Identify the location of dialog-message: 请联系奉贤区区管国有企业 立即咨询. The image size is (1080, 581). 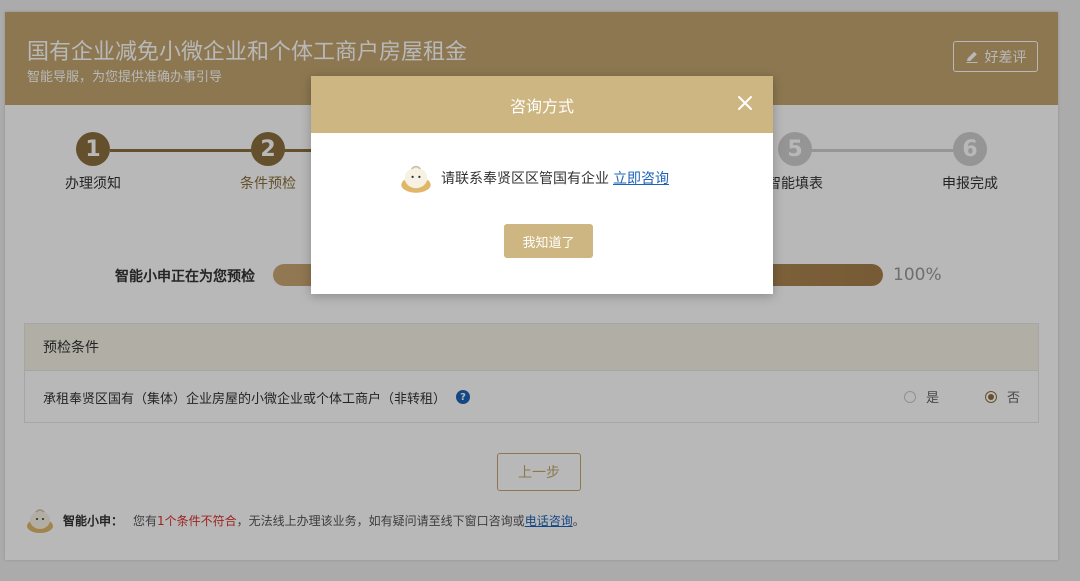
(534, 178).